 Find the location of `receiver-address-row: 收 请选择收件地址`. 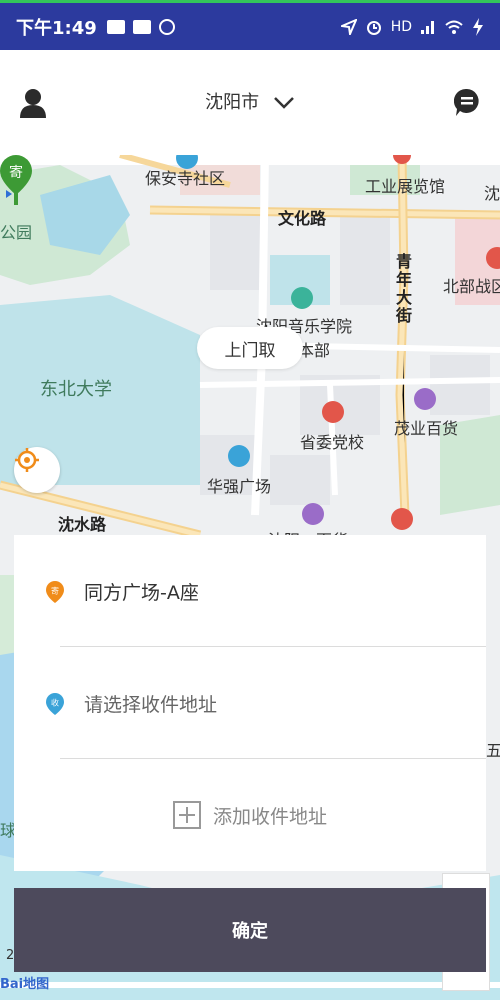

receiver-address-row: 收 请选择收件地址 is located at coordinates (250, 703).